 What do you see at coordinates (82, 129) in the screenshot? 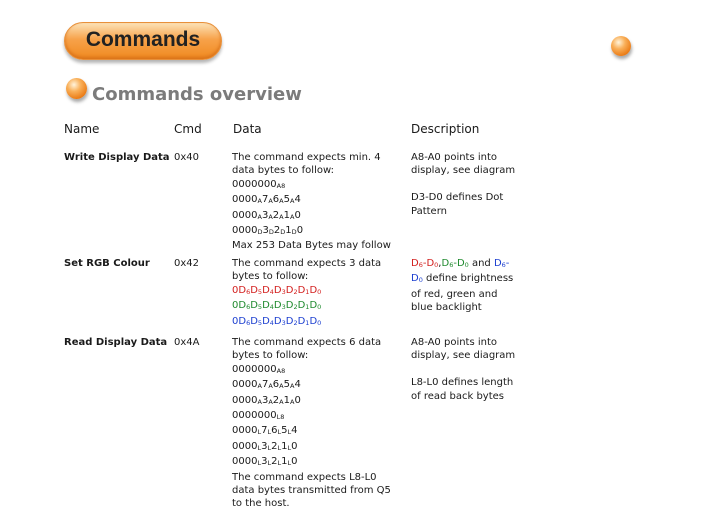
I see `column-header-name: Name` at bounding box center [82, 129].